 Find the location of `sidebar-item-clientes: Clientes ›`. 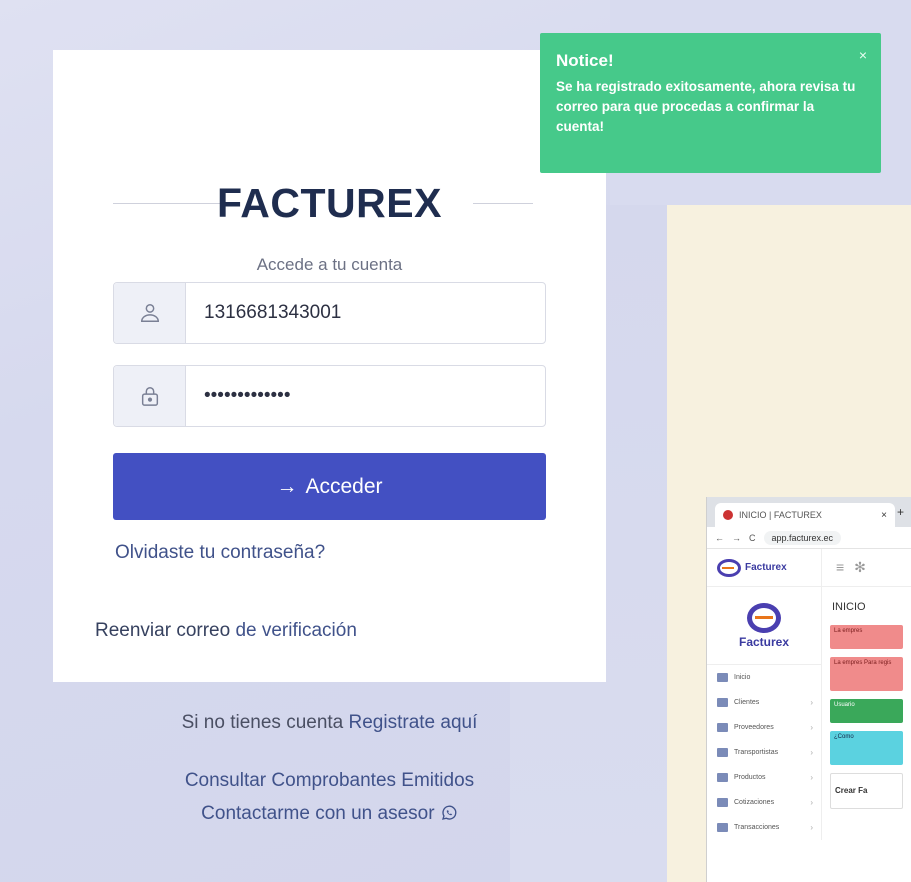

sidebar-item-clientes: Clientes › is located at coordinates (764, 702).